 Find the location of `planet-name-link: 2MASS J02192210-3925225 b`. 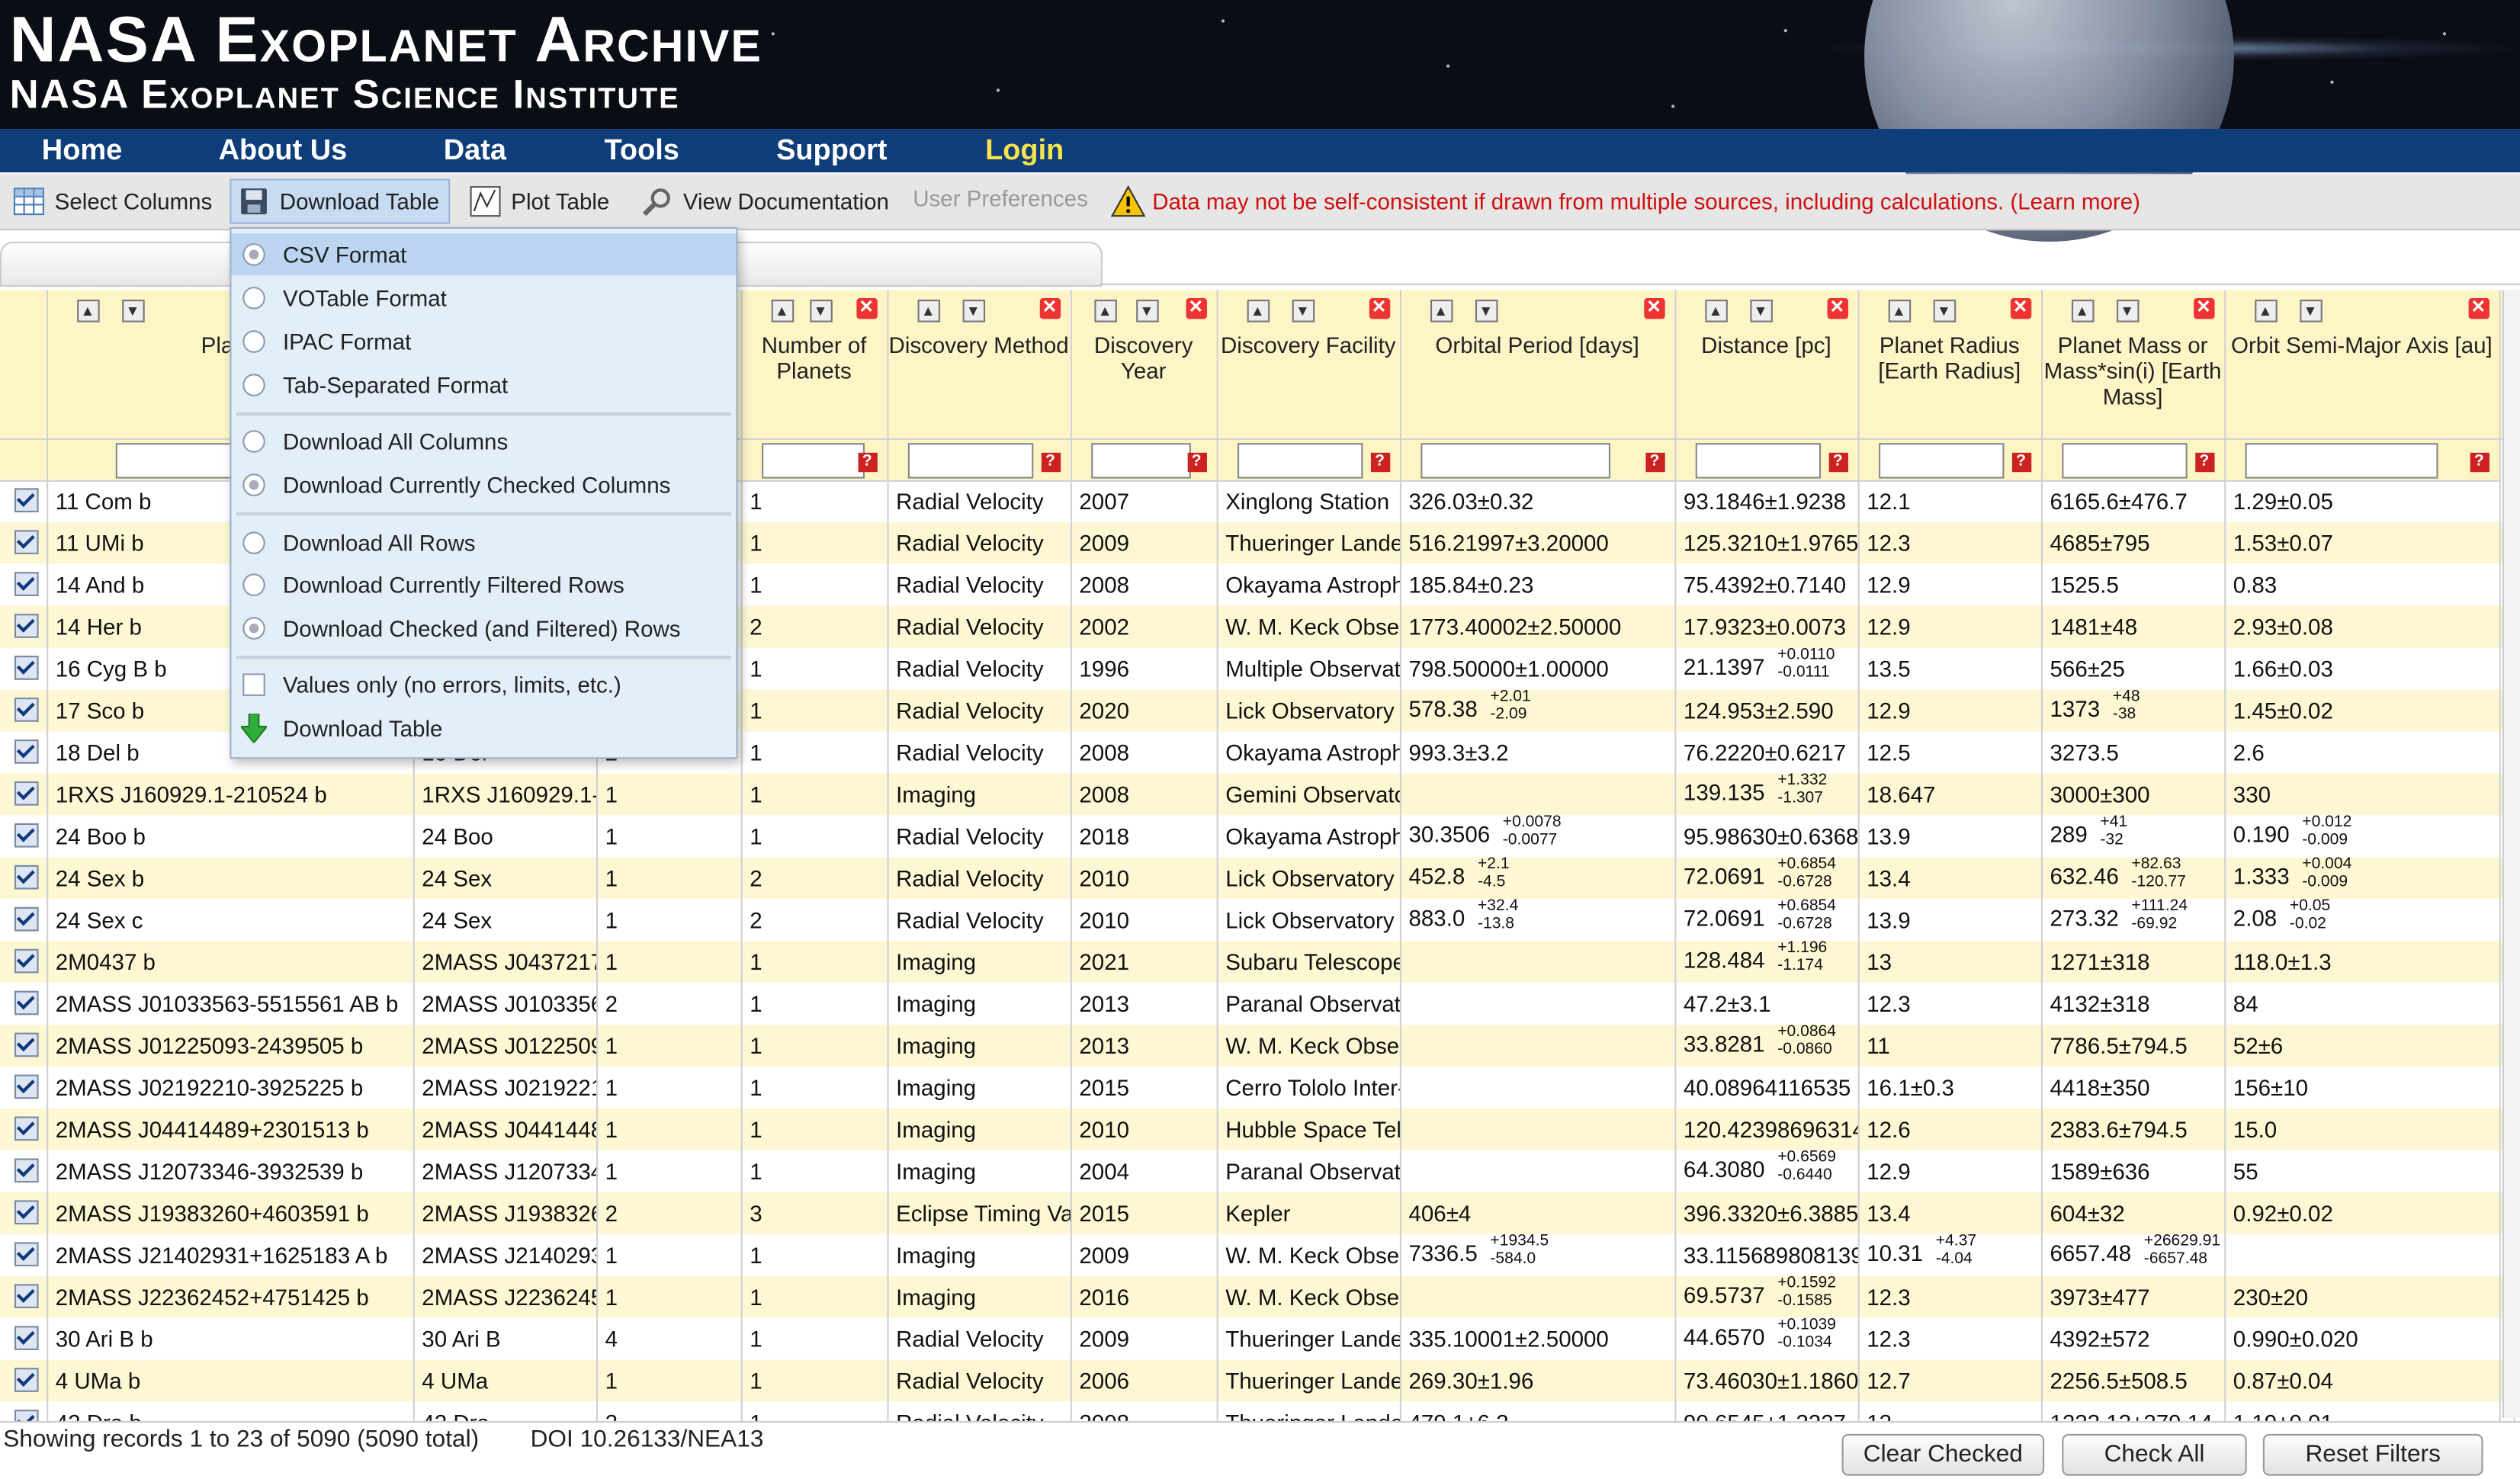

planet-name-link: 2MASS J02192210-3925225 b is located at coordinates (230, 1087).